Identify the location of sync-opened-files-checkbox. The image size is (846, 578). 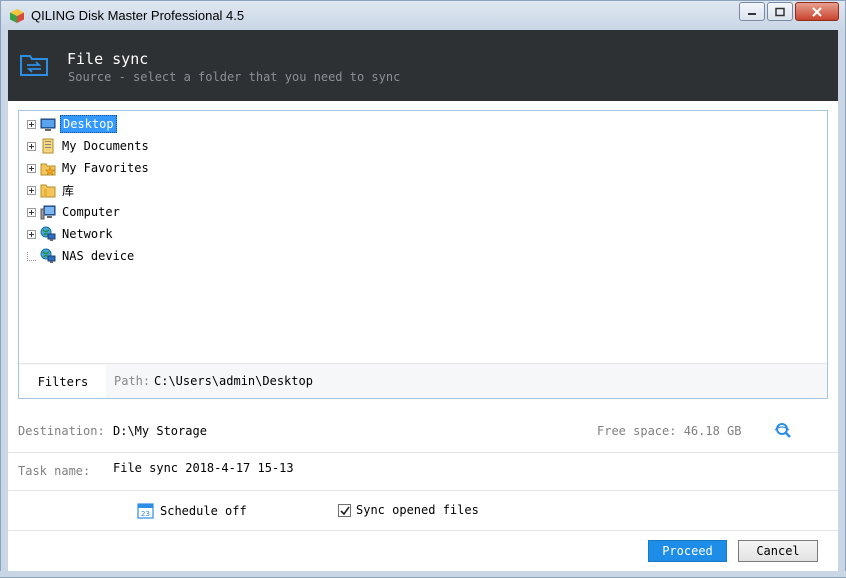
(344, 510).